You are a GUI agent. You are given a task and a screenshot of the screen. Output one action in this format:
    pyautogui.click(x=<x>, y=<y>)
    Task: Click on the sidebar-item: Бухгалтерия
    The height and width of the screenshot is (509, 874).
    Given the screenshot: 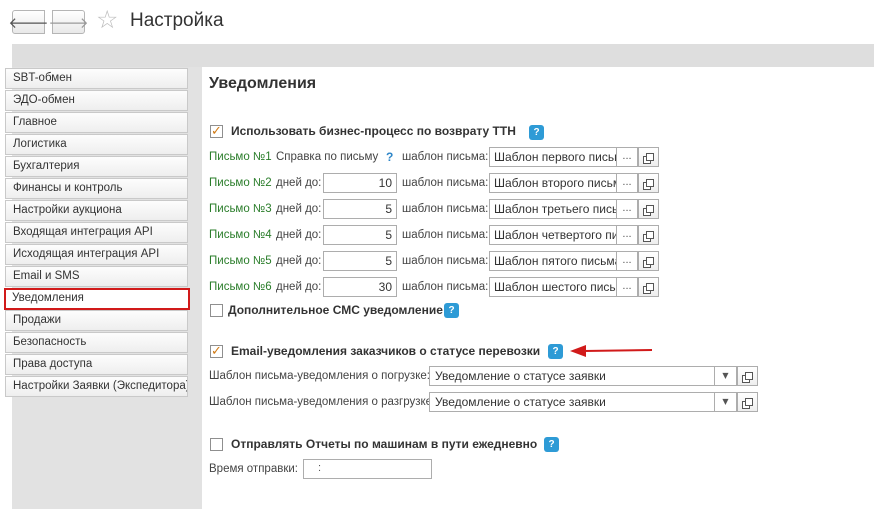 What is the action you would take?
    pyautogui.click(x=96, y=166)
    